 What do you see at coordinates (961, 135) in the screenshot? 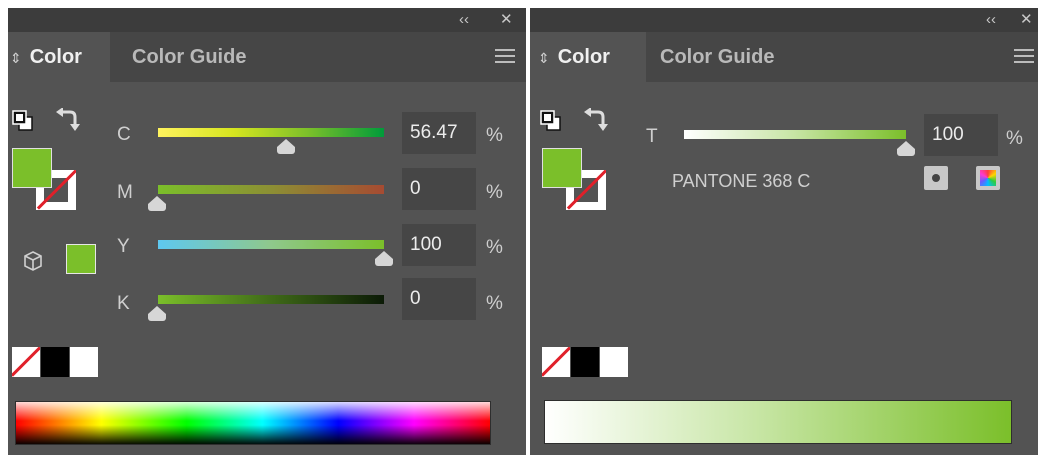
I see `tint-value-input: 100` at bounding box center [961, 135].